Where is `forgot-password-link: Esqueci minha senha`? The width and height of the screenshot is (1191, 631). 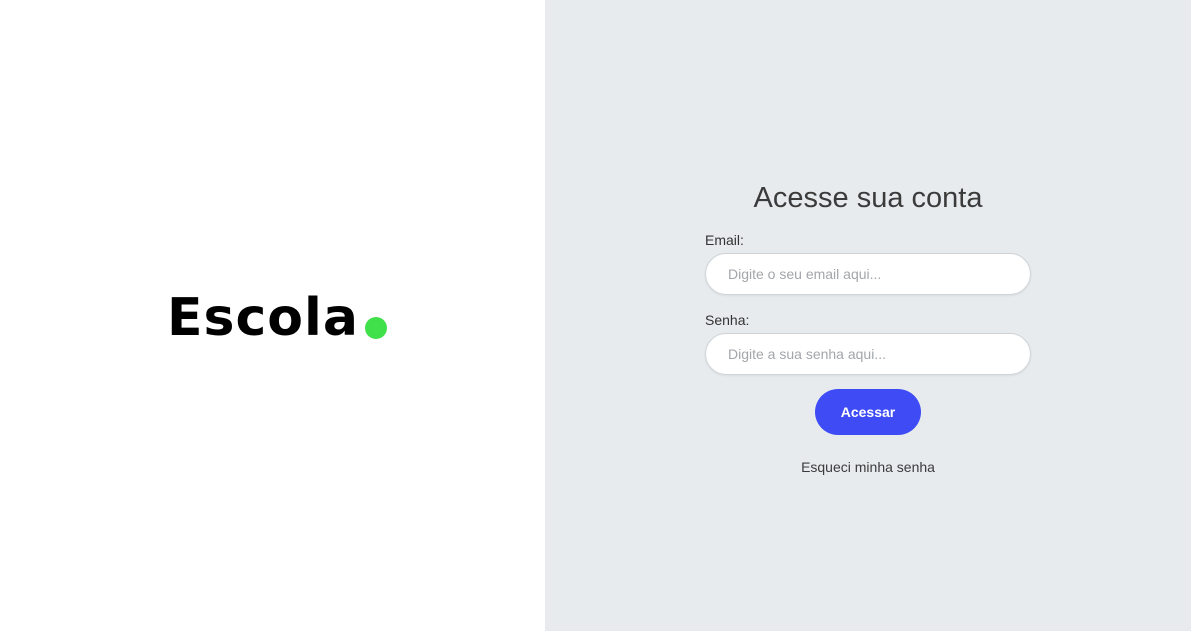
forgot-password-link: Esqueci minha senha is located at coordinates (868, 467).